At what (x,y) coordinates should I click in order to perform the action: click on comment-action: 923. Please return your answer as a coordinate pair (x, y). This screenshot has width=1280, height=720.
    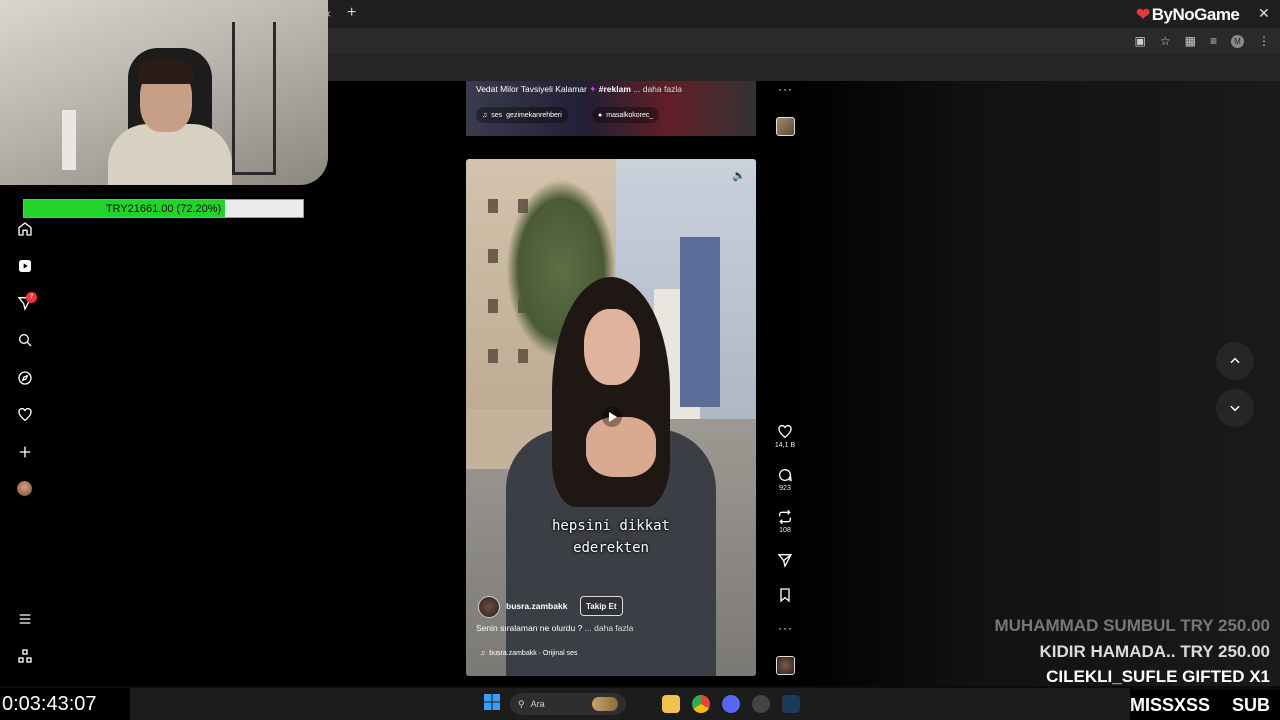
    Looking at the image, I should click on (785, 479).